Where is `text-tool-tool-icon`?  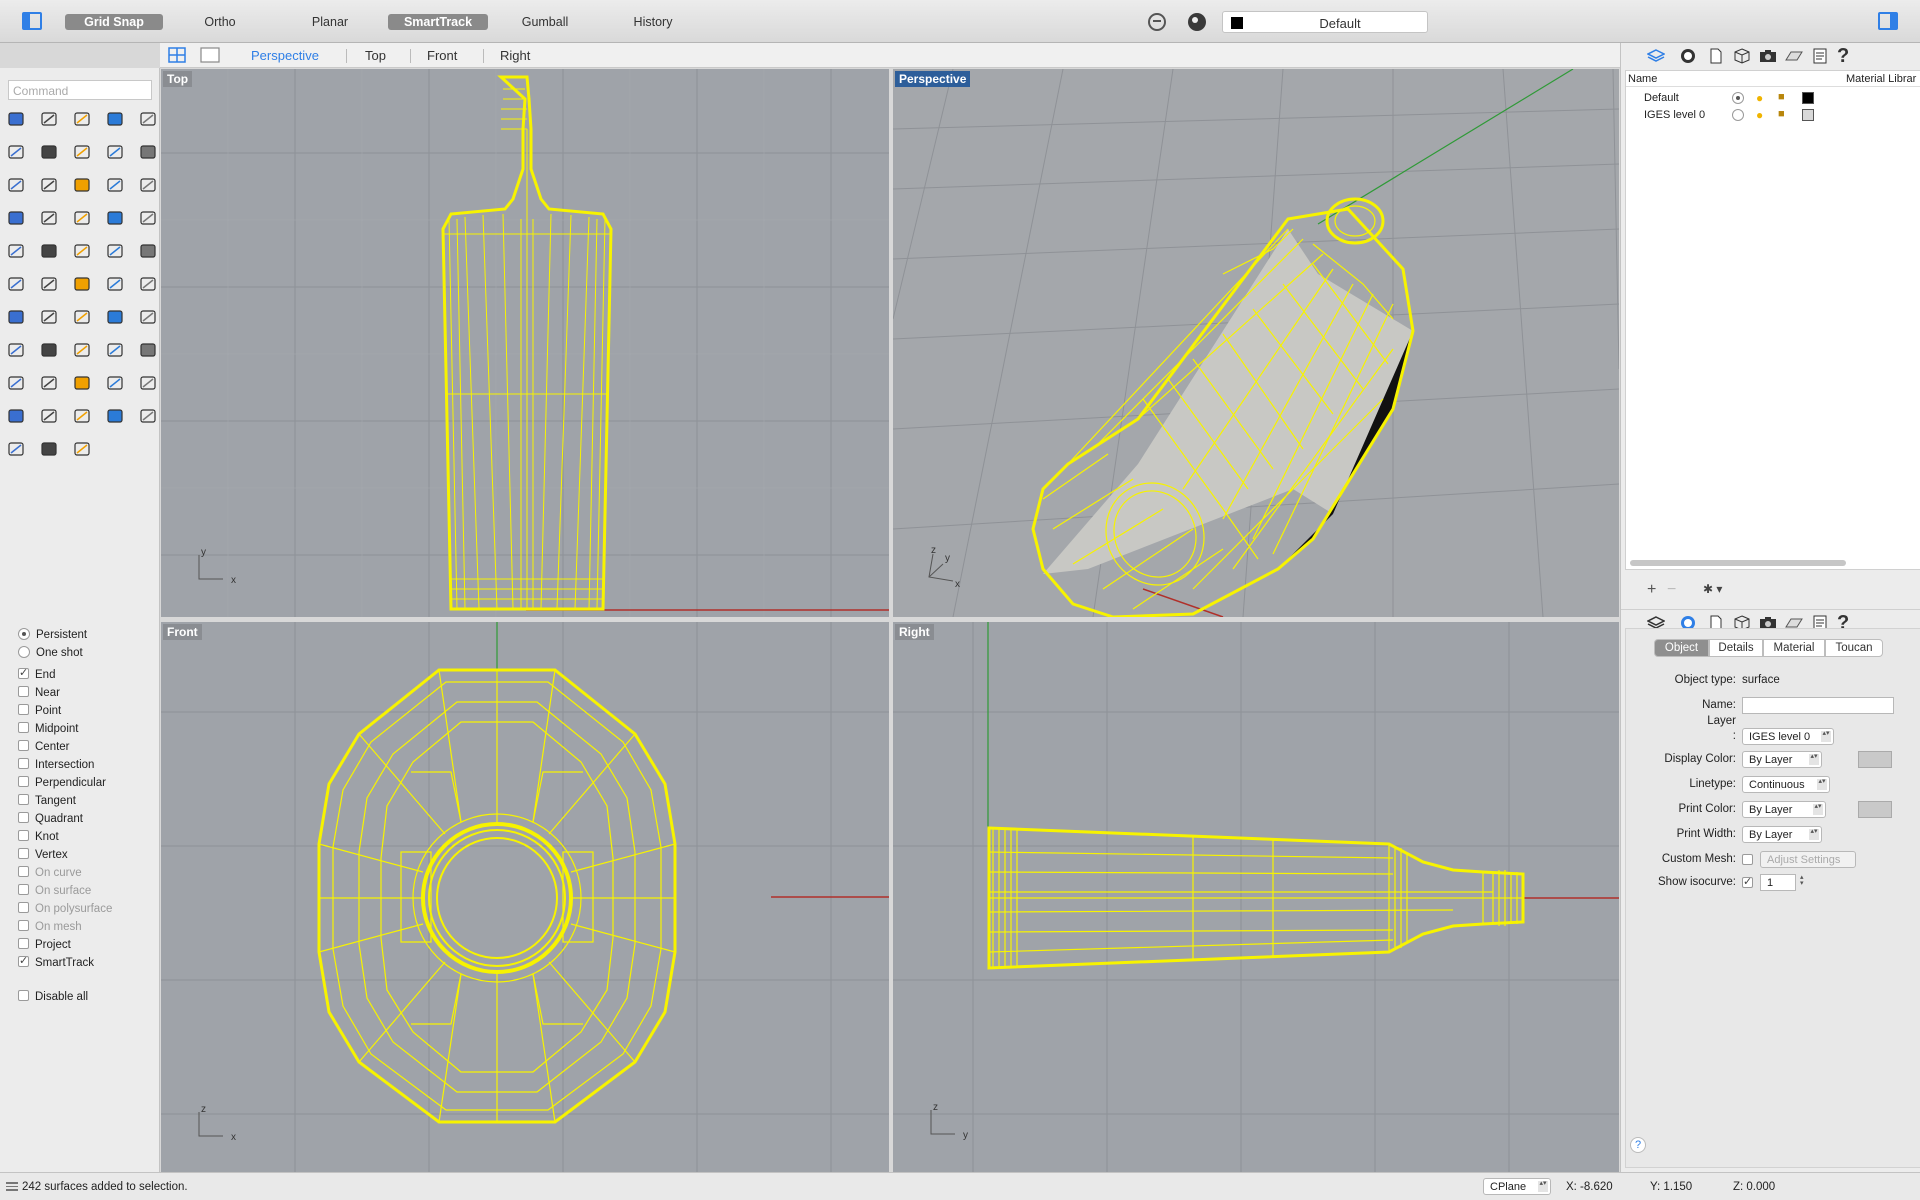
text-tool-tool-icon is located at coordinates (149, 251).